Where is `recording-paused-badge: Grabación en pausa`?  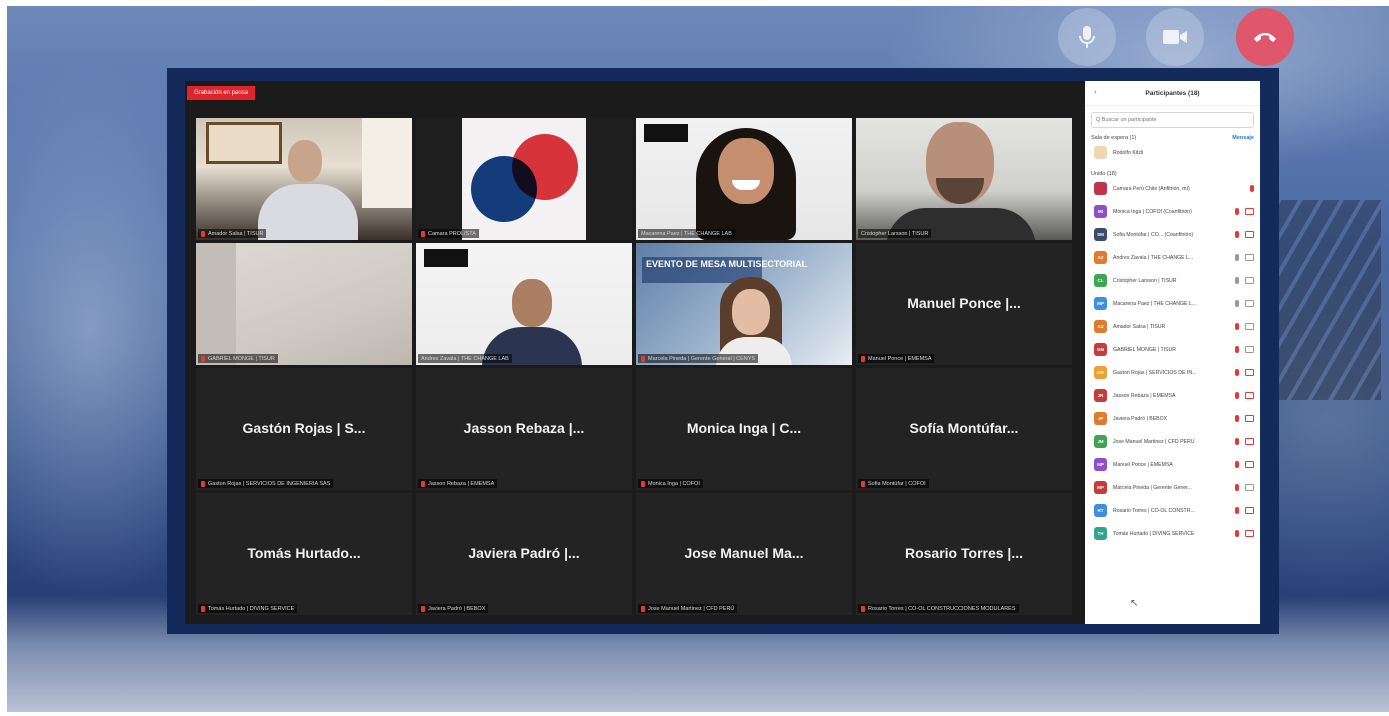 recording-paused-badge: Grabación en pausa is located at coordinates (221, 93).